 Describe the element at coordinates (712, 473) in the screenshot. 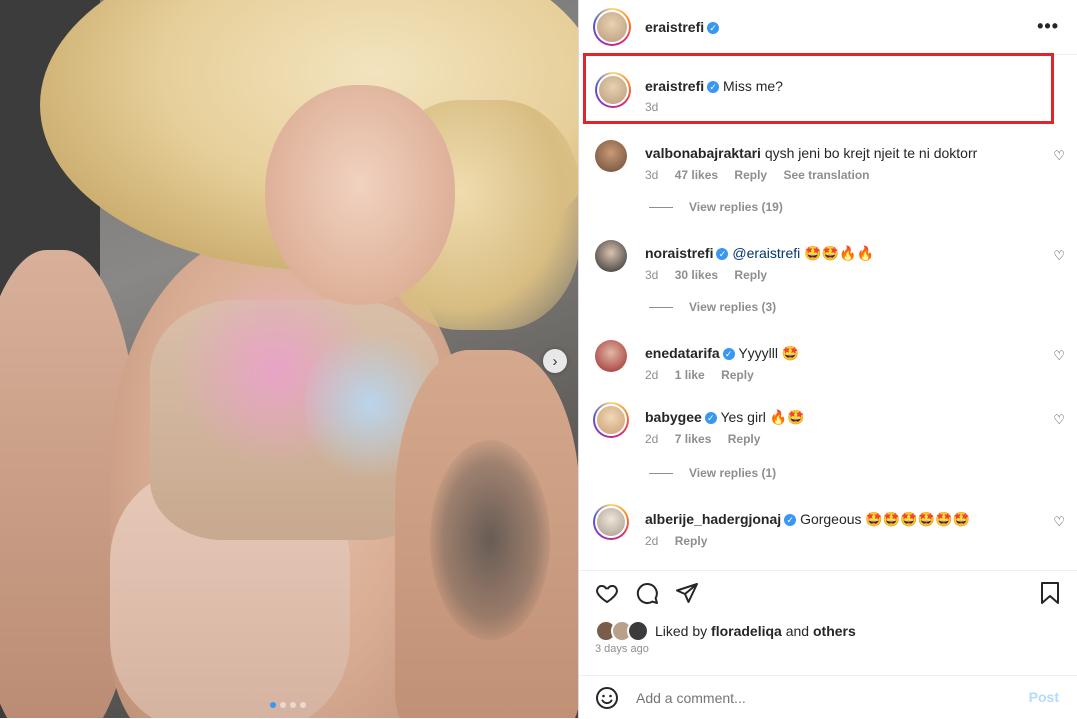

I see `view-replies-button: View replies (1)` at that location.